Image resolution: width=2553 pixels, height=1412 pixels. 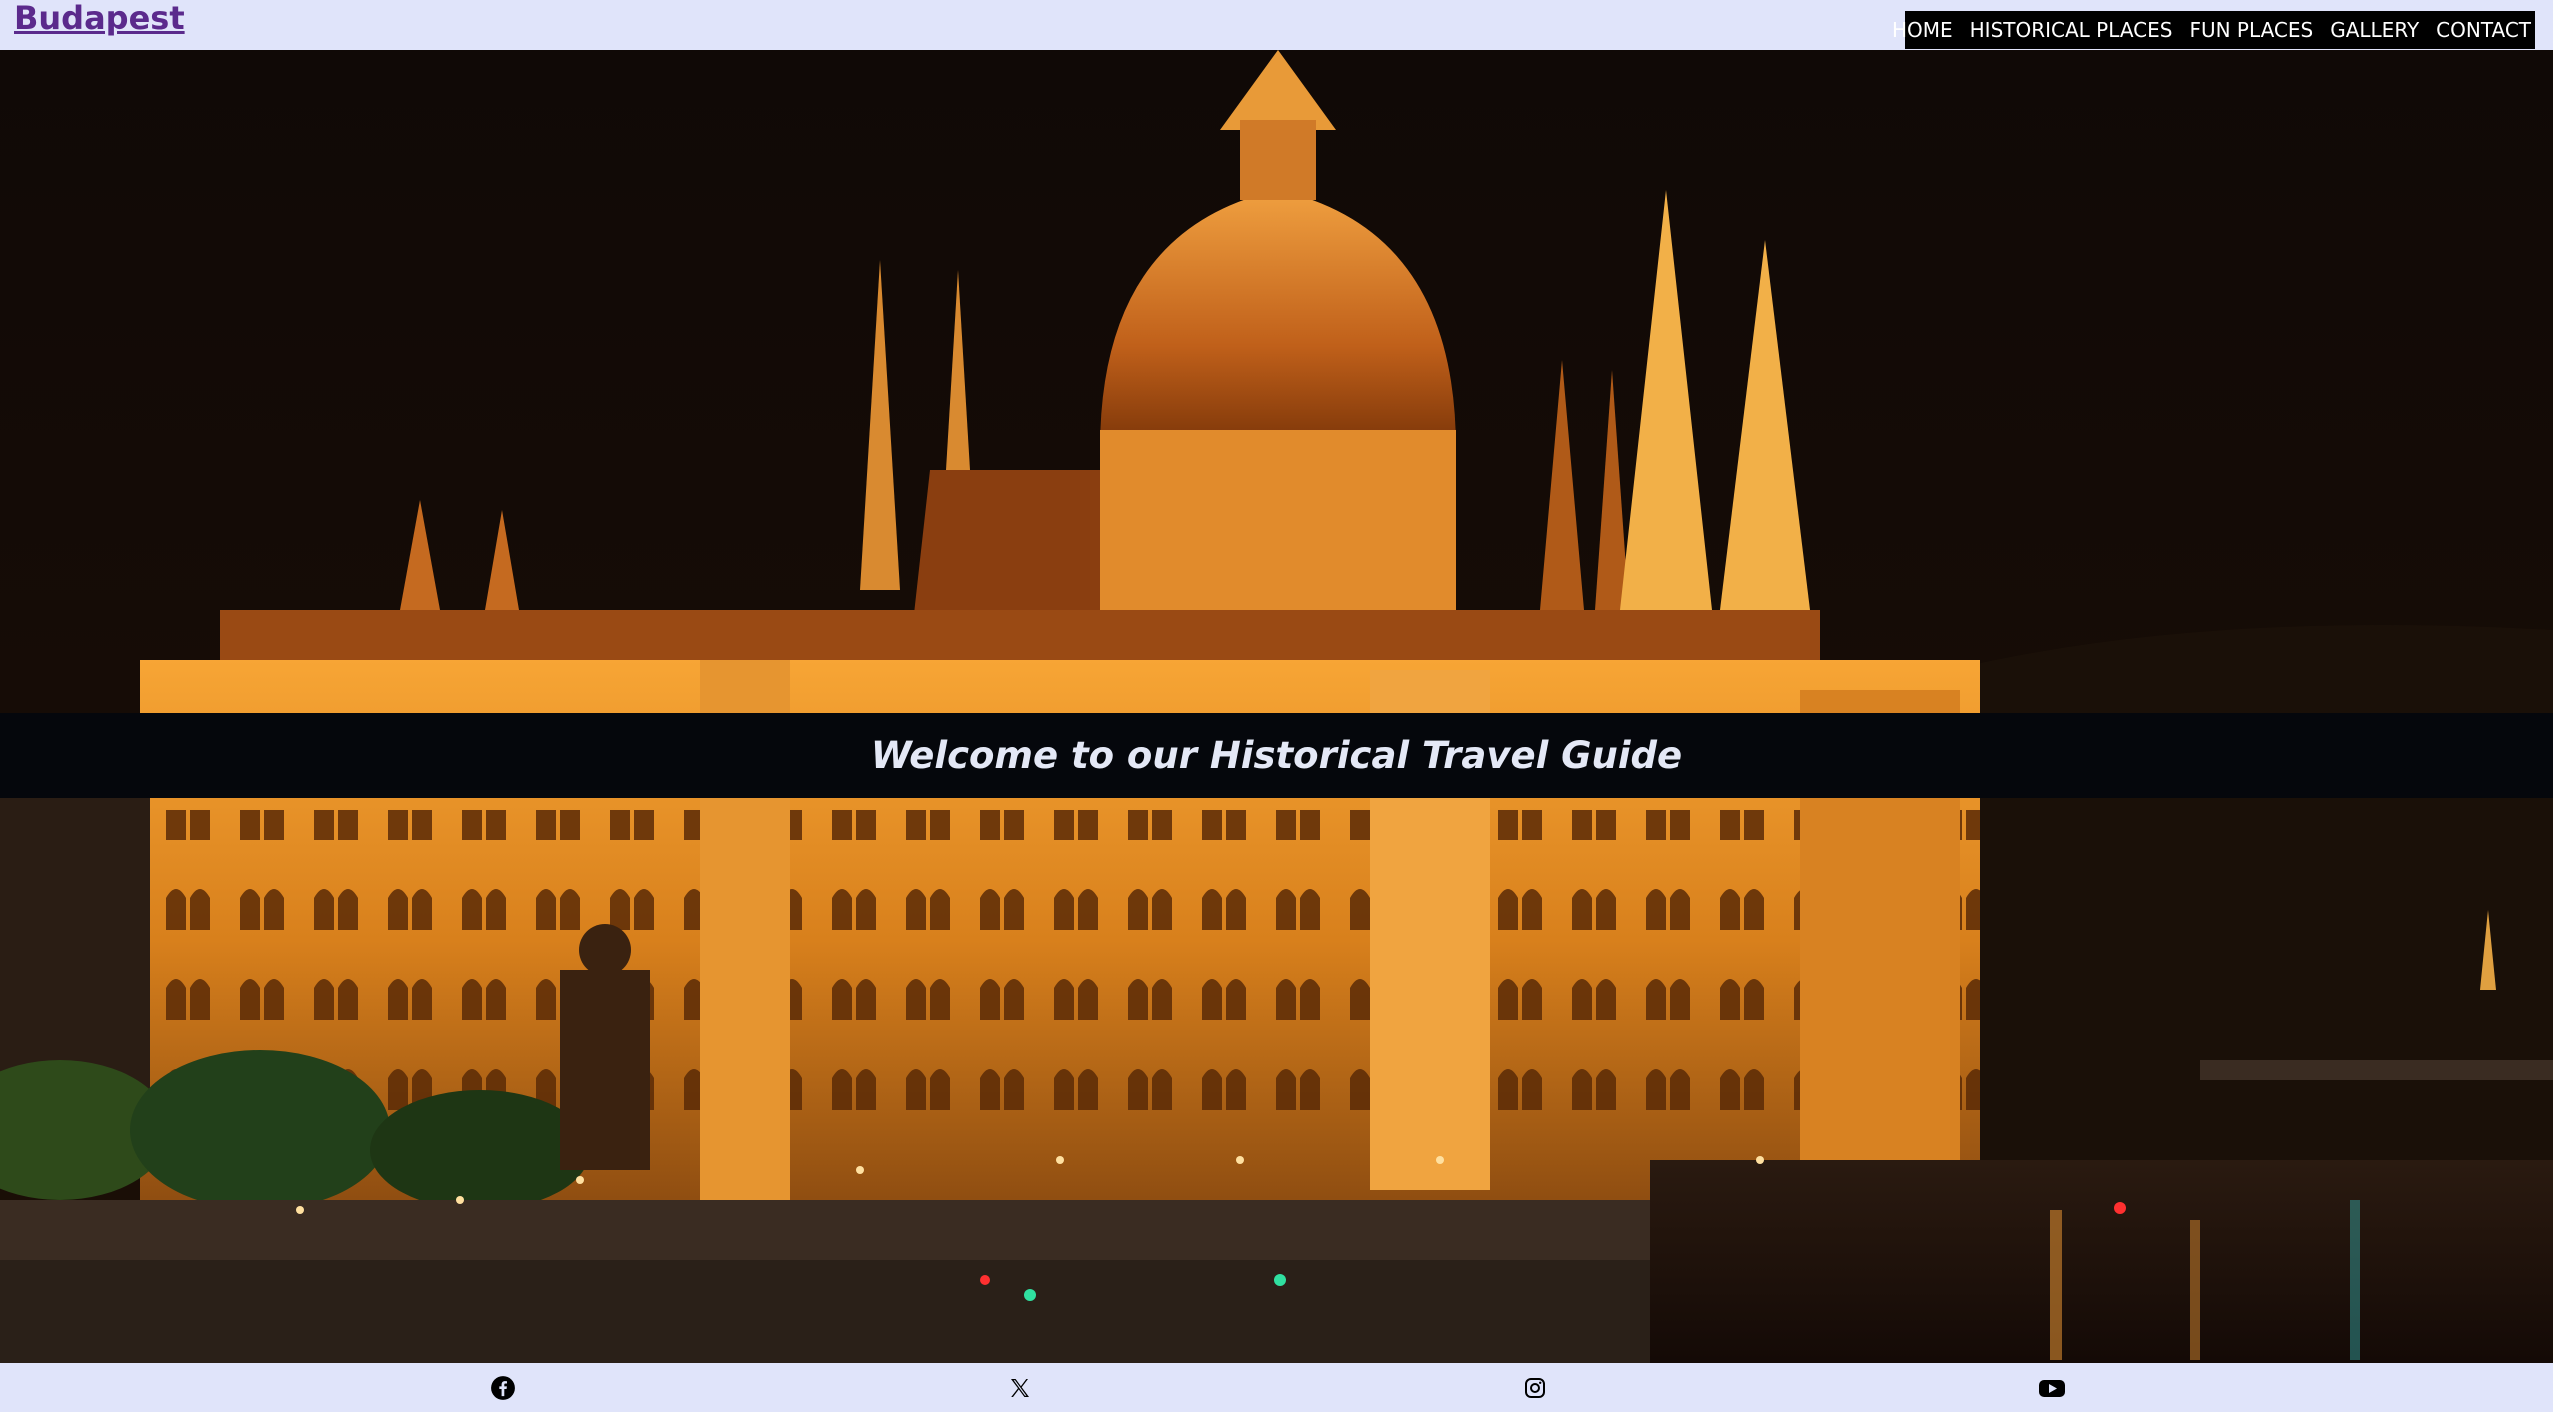 What do you see at coordinates (503, 1388) in the screenshot?
I see `facebook-icon` at bounding box center [503, 1388].